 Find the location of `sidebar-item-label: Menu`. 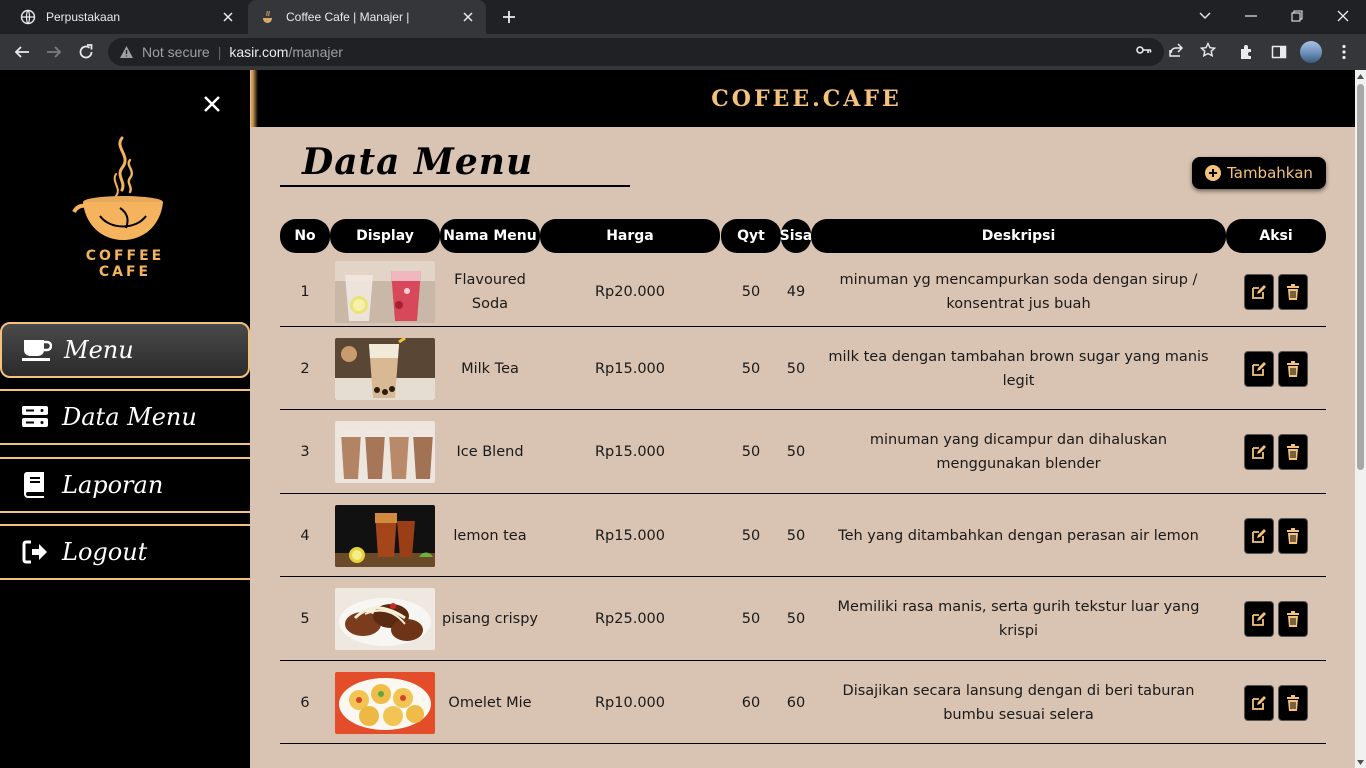

sidebar-item-label: Menu is located at coordinates (99, 350).